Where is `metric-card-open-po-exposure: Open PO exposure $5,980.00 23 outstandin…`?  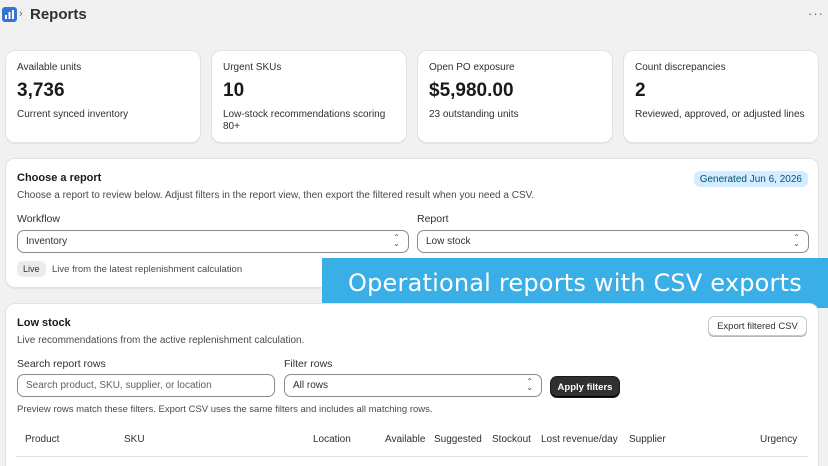 metric-card-open-po-exposure: Open PO exposure $5,980.00 23 outstandin… is located at coordinates (515, 96).